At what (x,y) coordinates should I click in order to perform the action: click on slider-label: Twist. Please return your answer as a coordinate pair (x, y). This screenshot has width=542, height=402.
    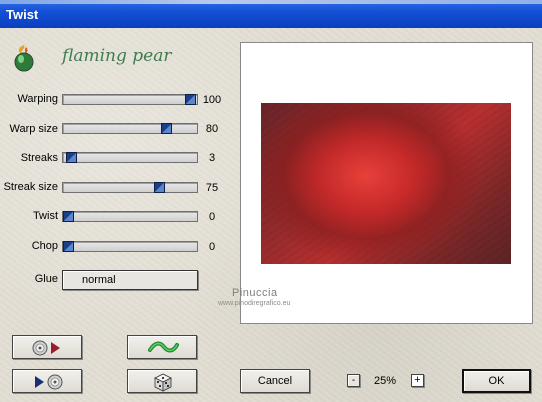
    Looking at the image, I should click on (45, 216).